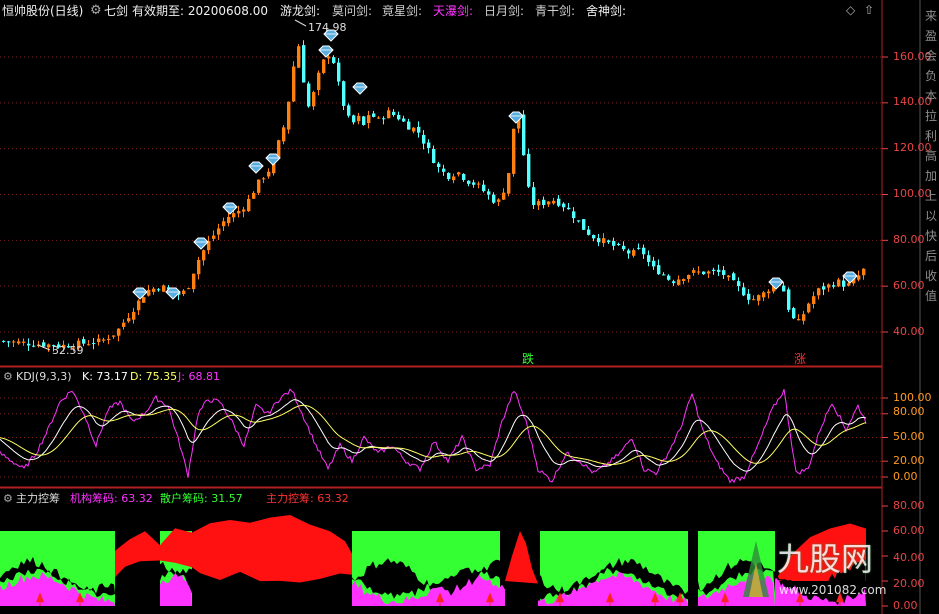  What do you see at coordinates (930, 256) in the screenshot?
I see `side-glyph: 后` at bounding box center [930, 256].